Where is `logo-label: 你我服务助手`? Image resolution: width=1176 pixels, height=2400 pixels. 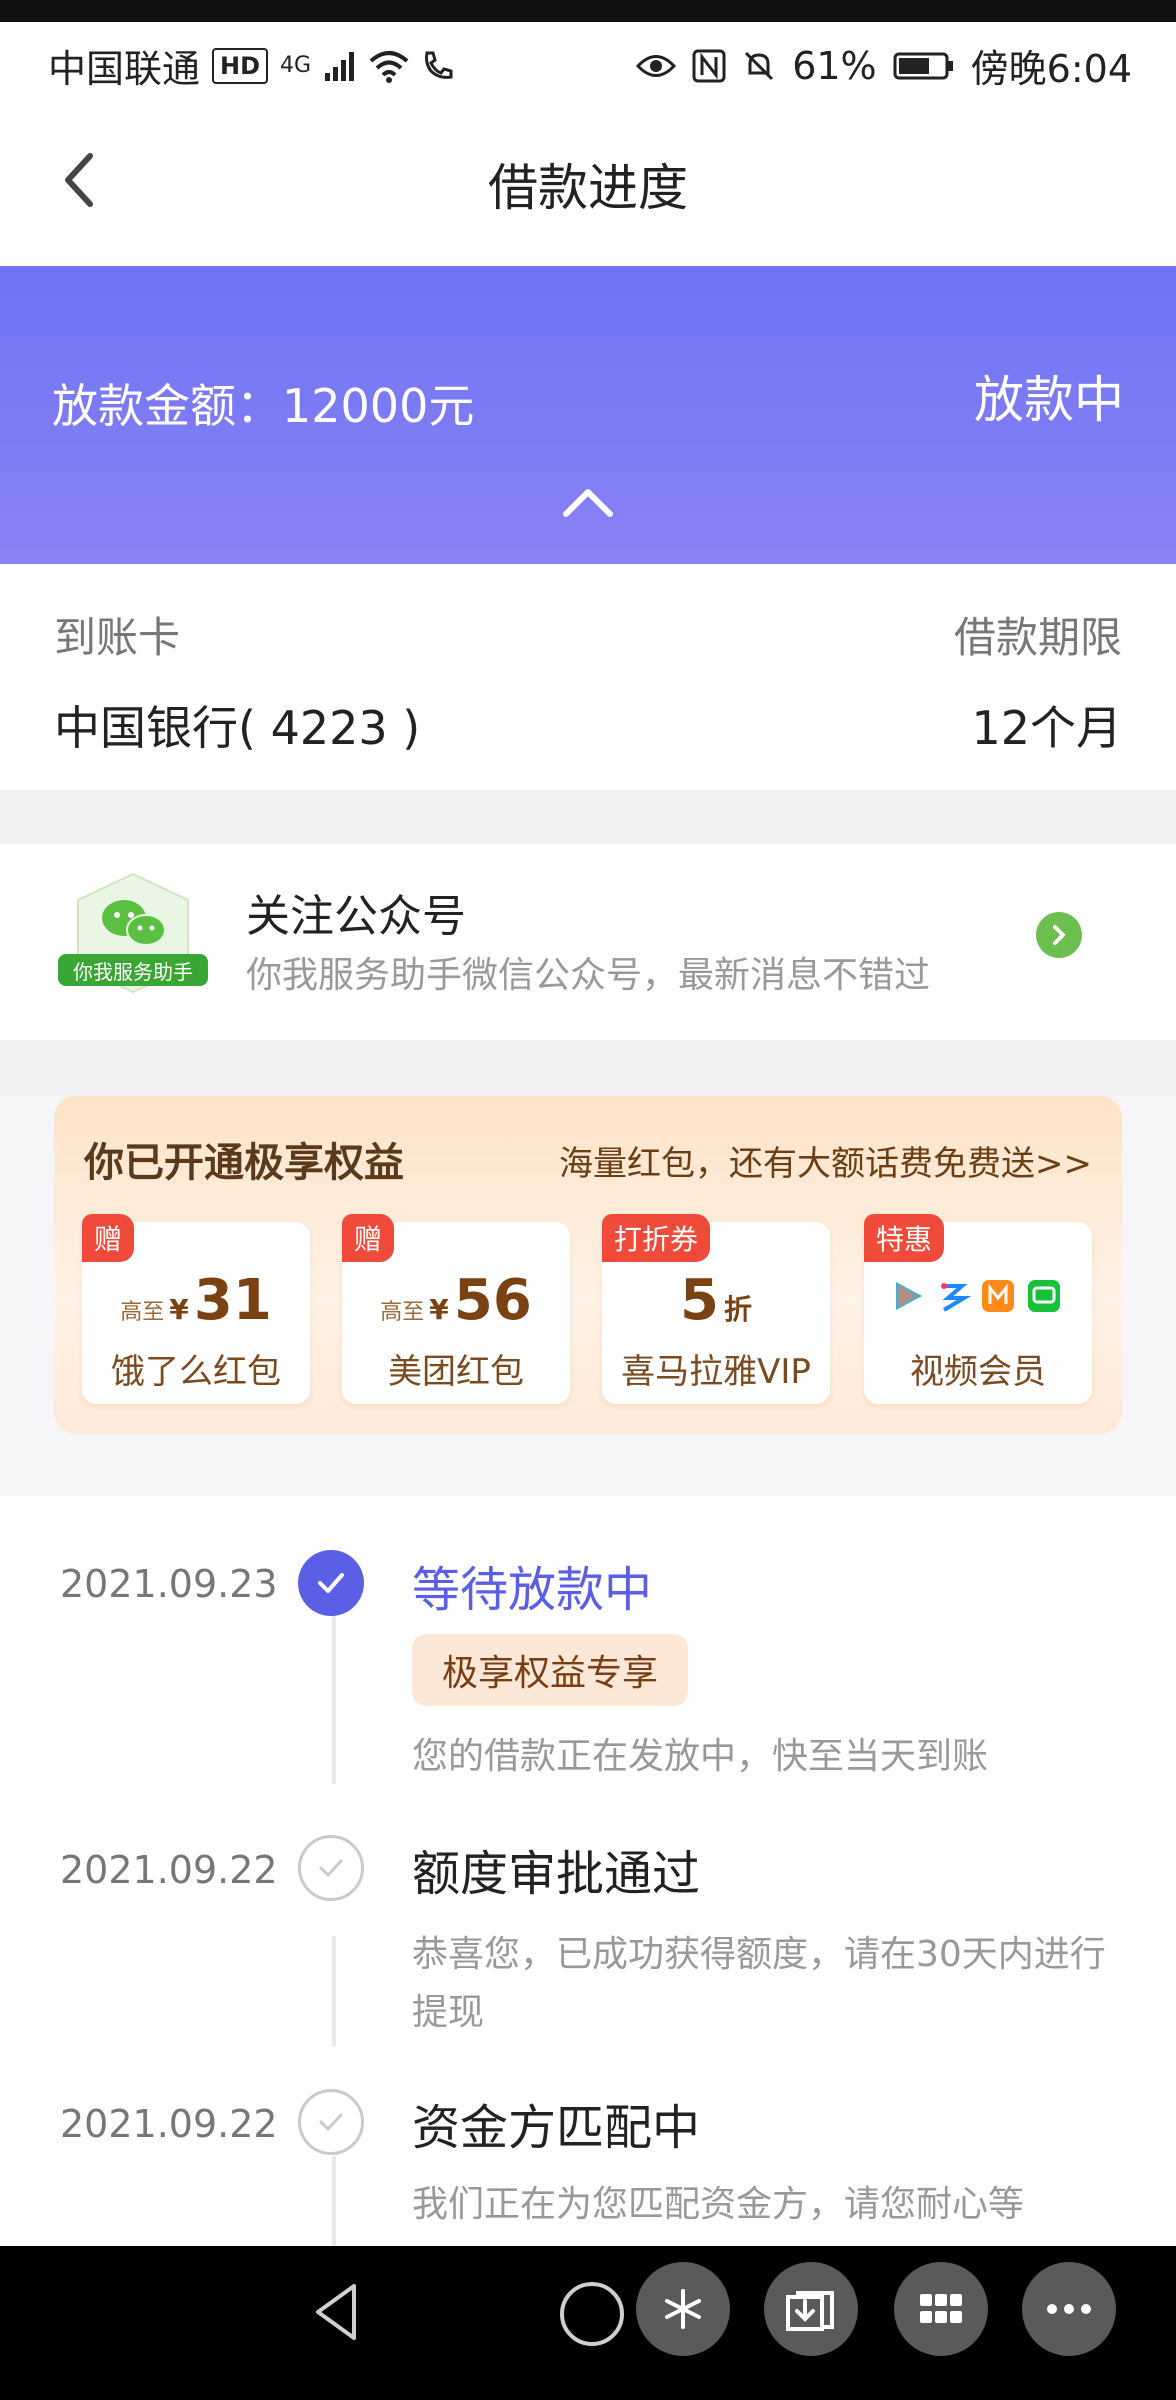 logo-label: 你我服务助手 is located at coordinates (133, 972).